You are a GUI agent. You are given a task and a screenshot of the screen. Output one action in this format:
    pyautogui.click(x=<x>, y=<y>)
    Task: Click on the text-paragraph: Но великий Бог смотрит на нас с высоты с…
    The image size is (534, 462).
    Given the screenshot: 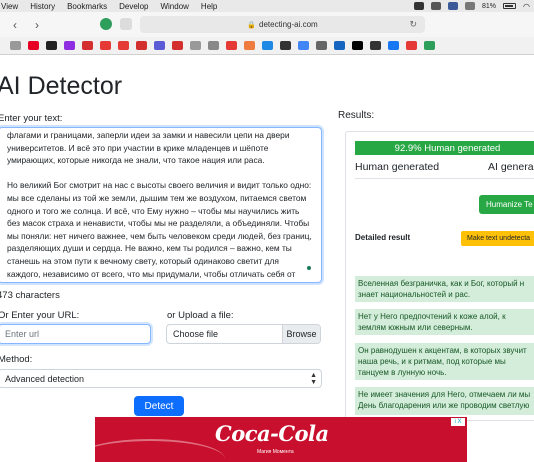 What is the action you would take?
    pyautogui.click(x=159, y=231)
    